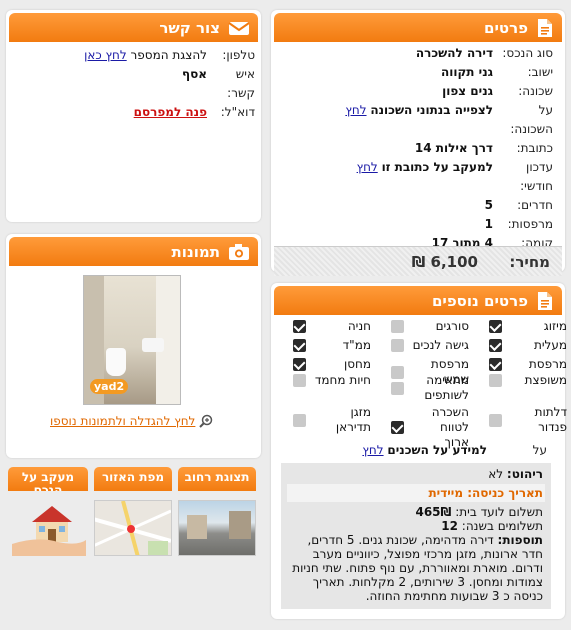 Image resolution: width=571 pixels, height=630 pixels. Describe the element at coordinates (531, 119) in the screenshot. I see `detail-label: על השכונה:` at that location.